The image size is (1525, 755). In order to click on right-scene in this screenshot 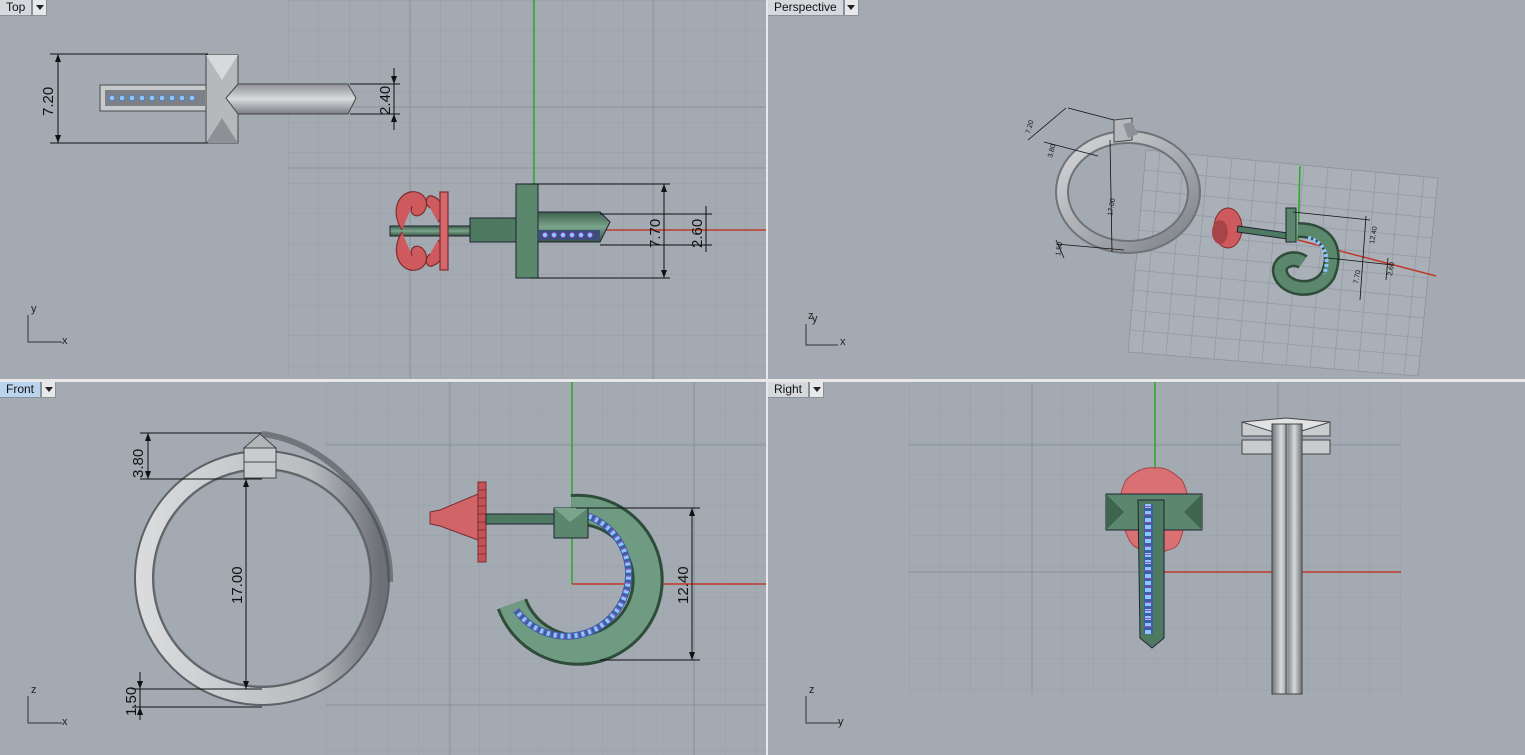, I will do `click(1155, 538)`.